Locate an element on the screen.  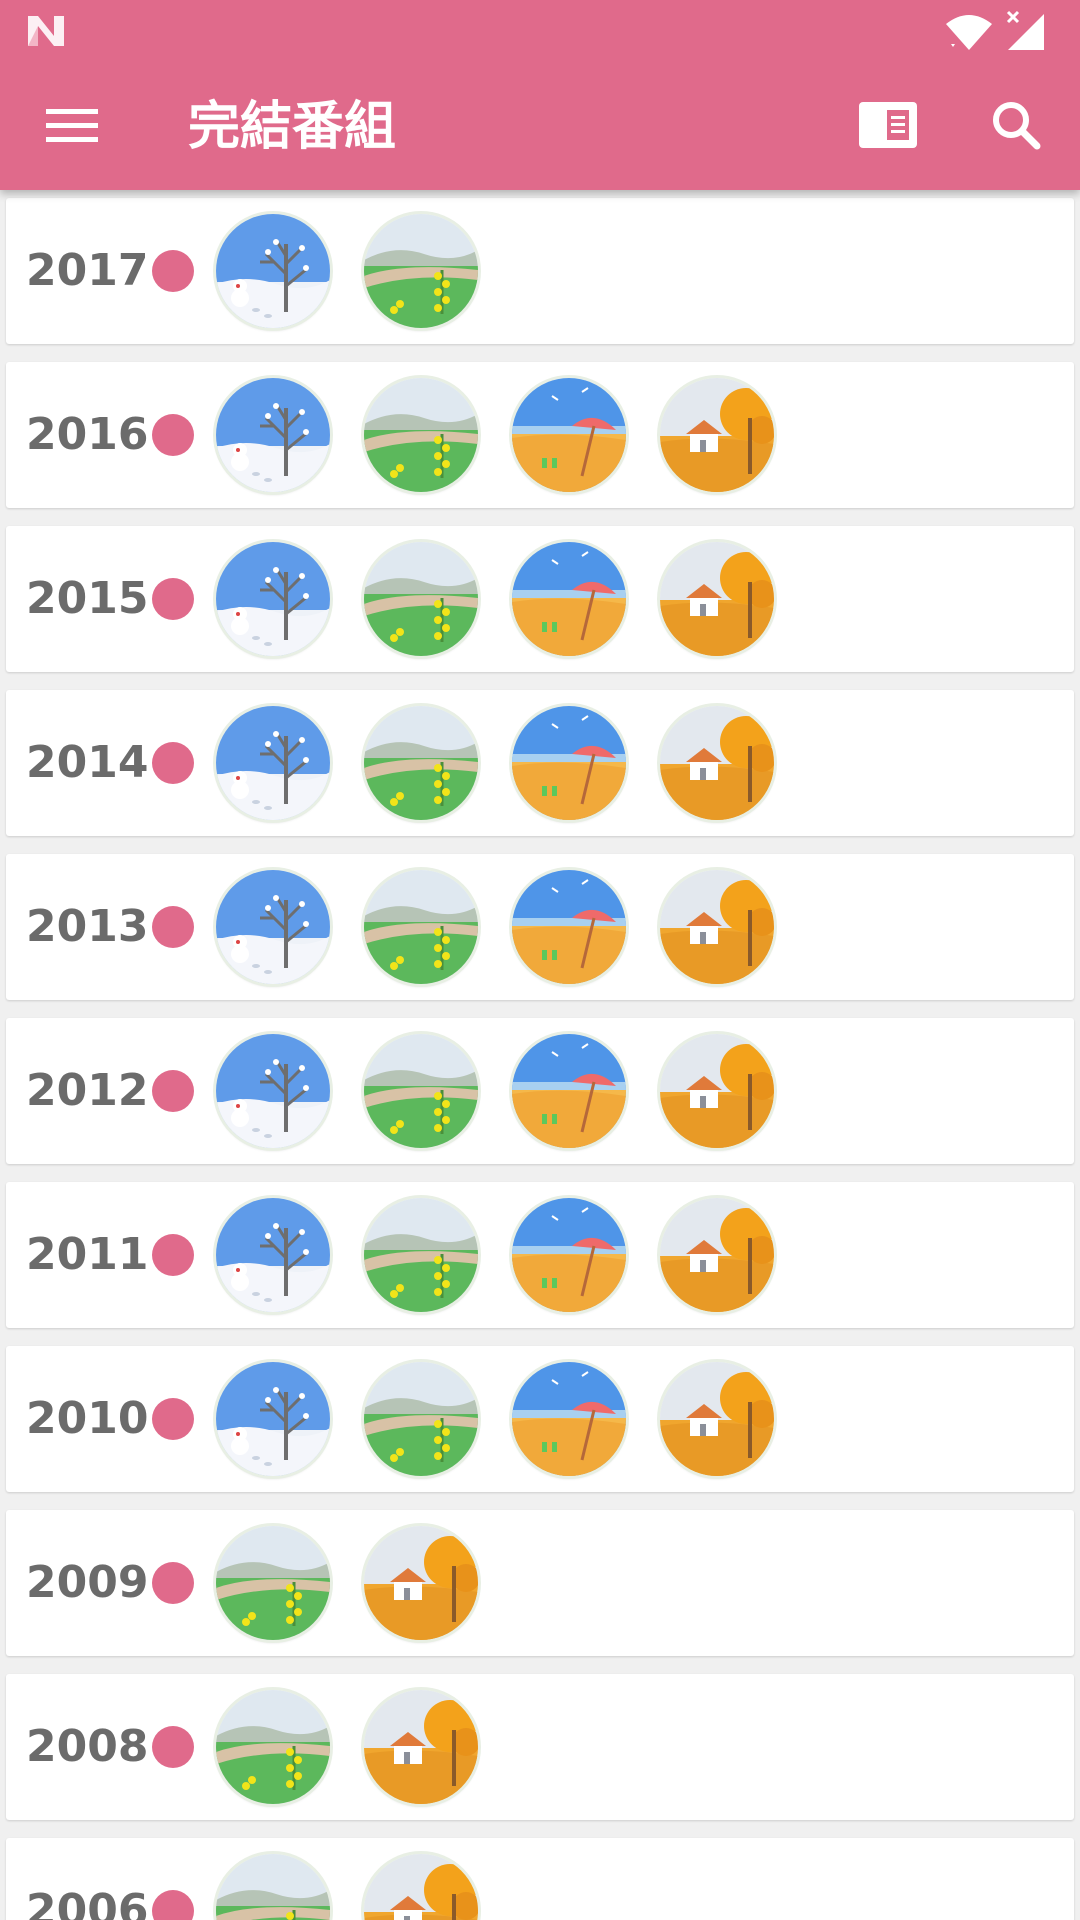
menu-button is located at coordinates (72, 127).